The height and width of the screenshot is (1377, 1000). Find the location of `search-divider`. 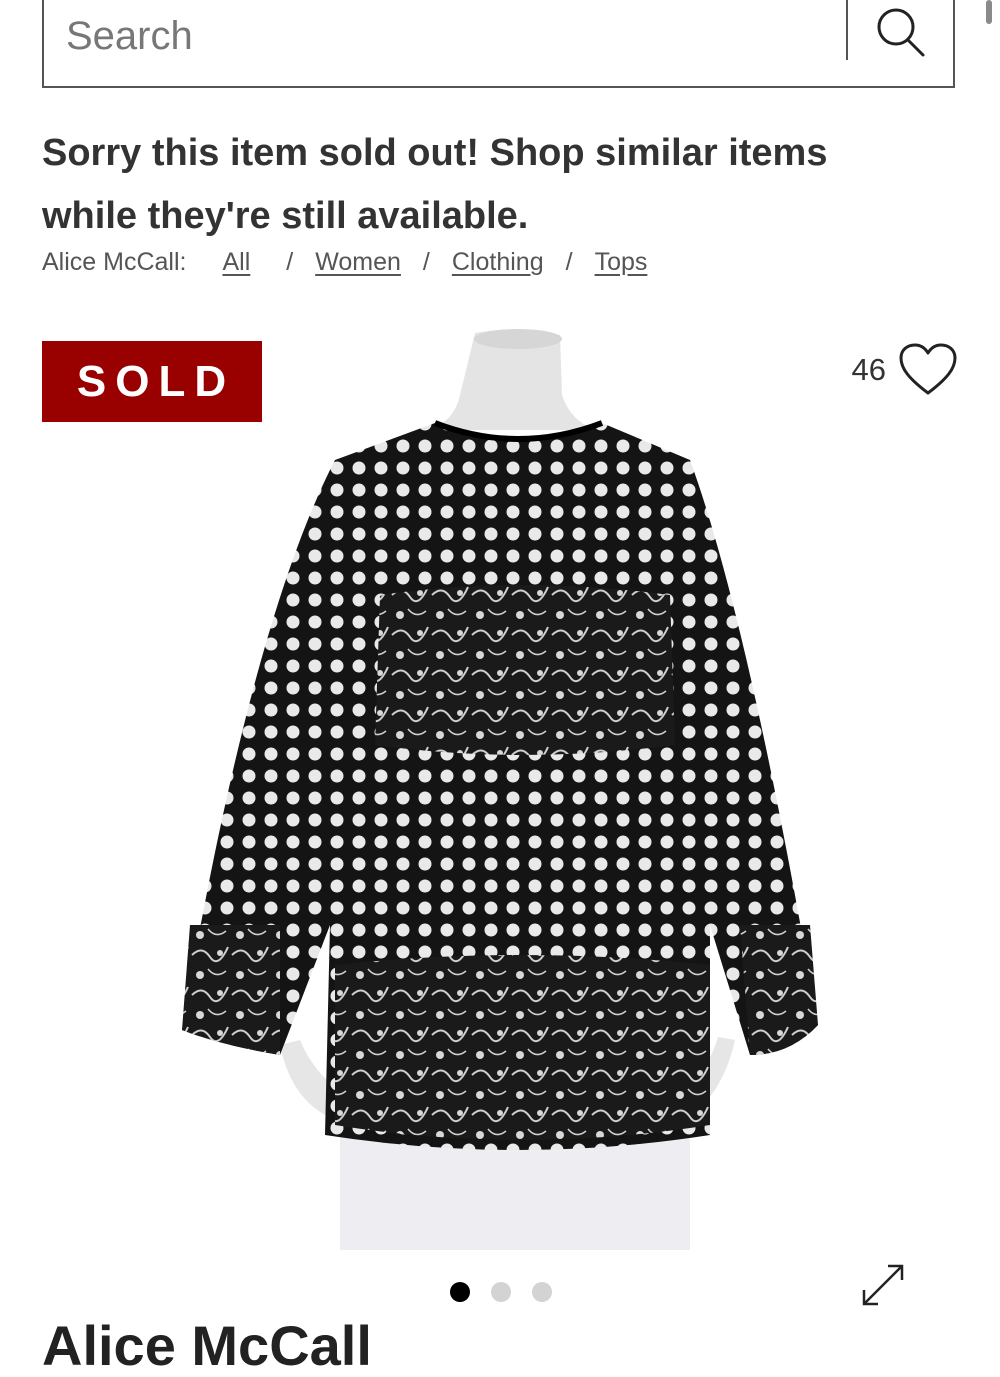

search-divider is located at coordinates (847, 30).